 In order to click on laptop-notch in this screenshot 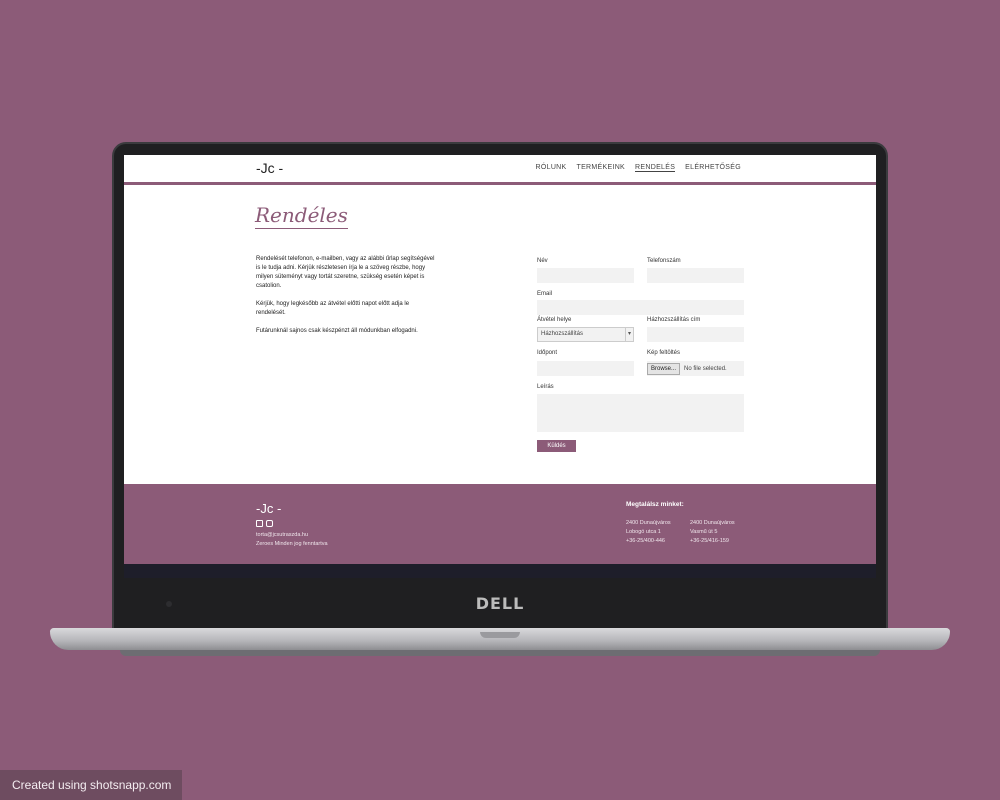, I will do `click(500, 635)`.